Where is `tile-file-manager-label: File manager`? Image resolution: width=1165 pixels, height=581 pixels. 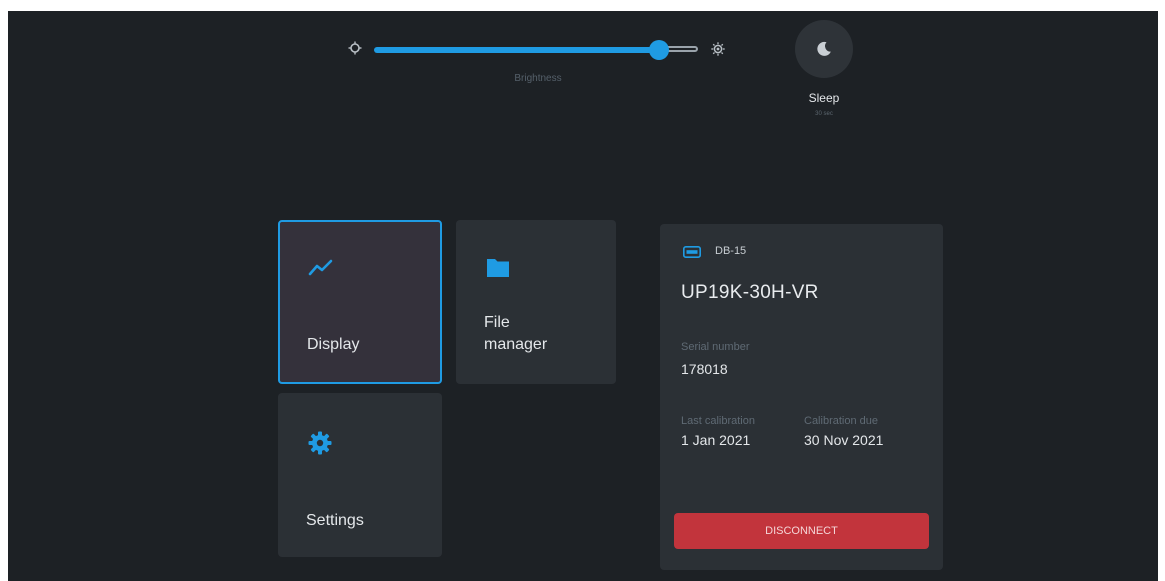
tile-file-manager-label: File manager is located at coordinates (516, 333).